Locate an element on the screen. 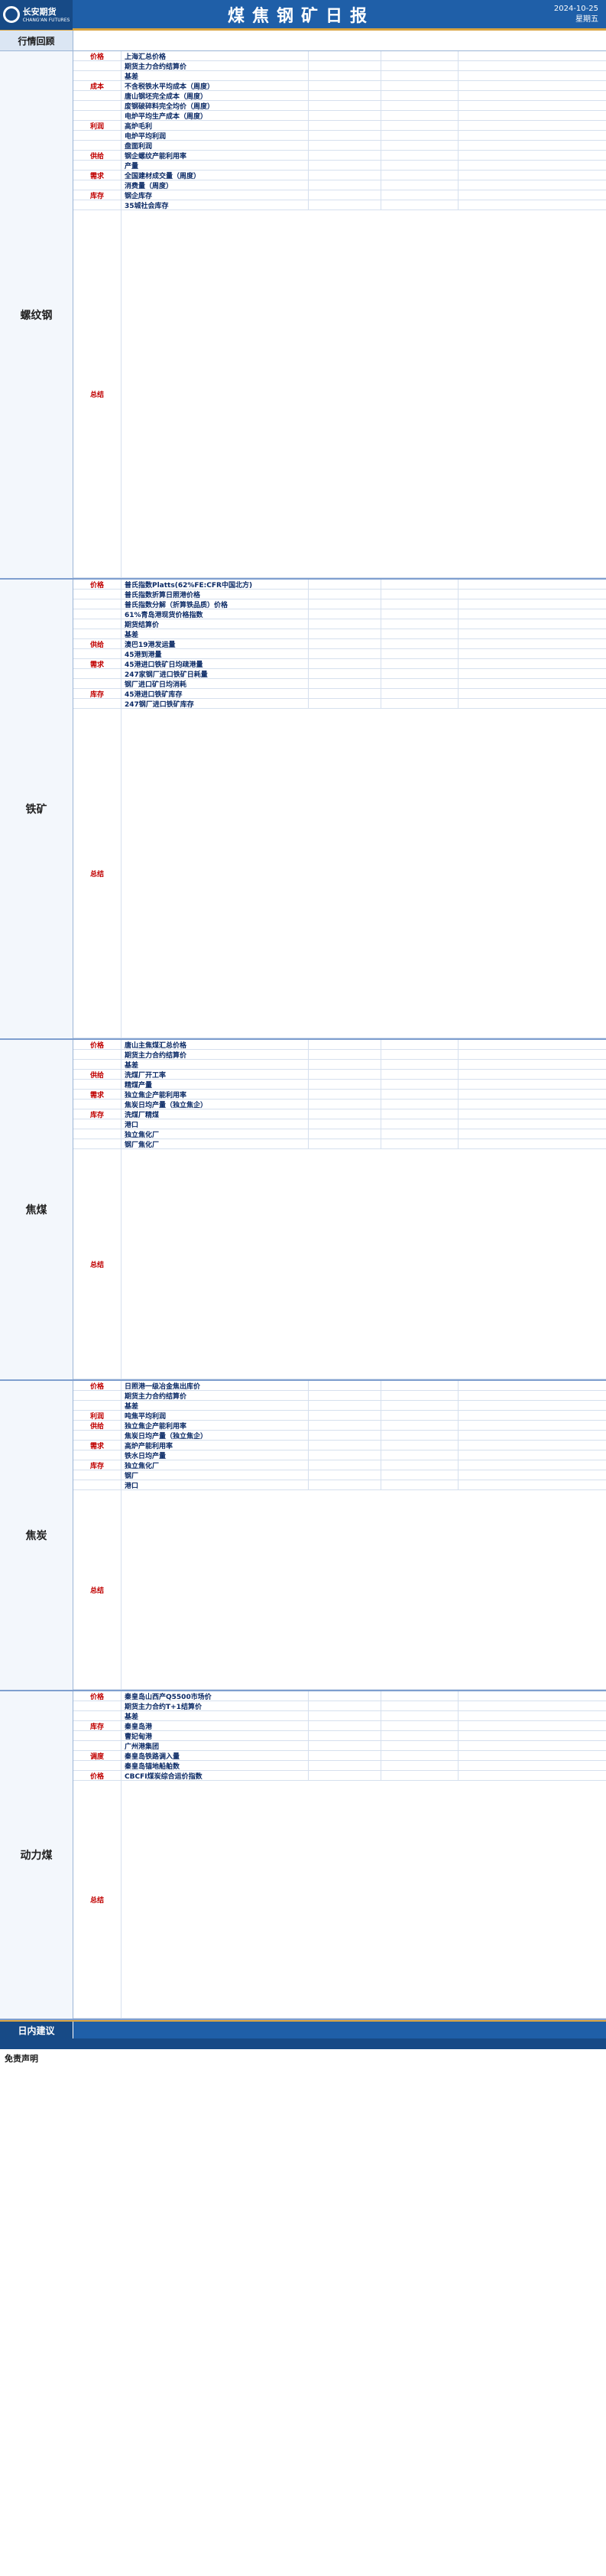 The image size is (606, 2576). logo-icon is located at coordinates (11, 14).